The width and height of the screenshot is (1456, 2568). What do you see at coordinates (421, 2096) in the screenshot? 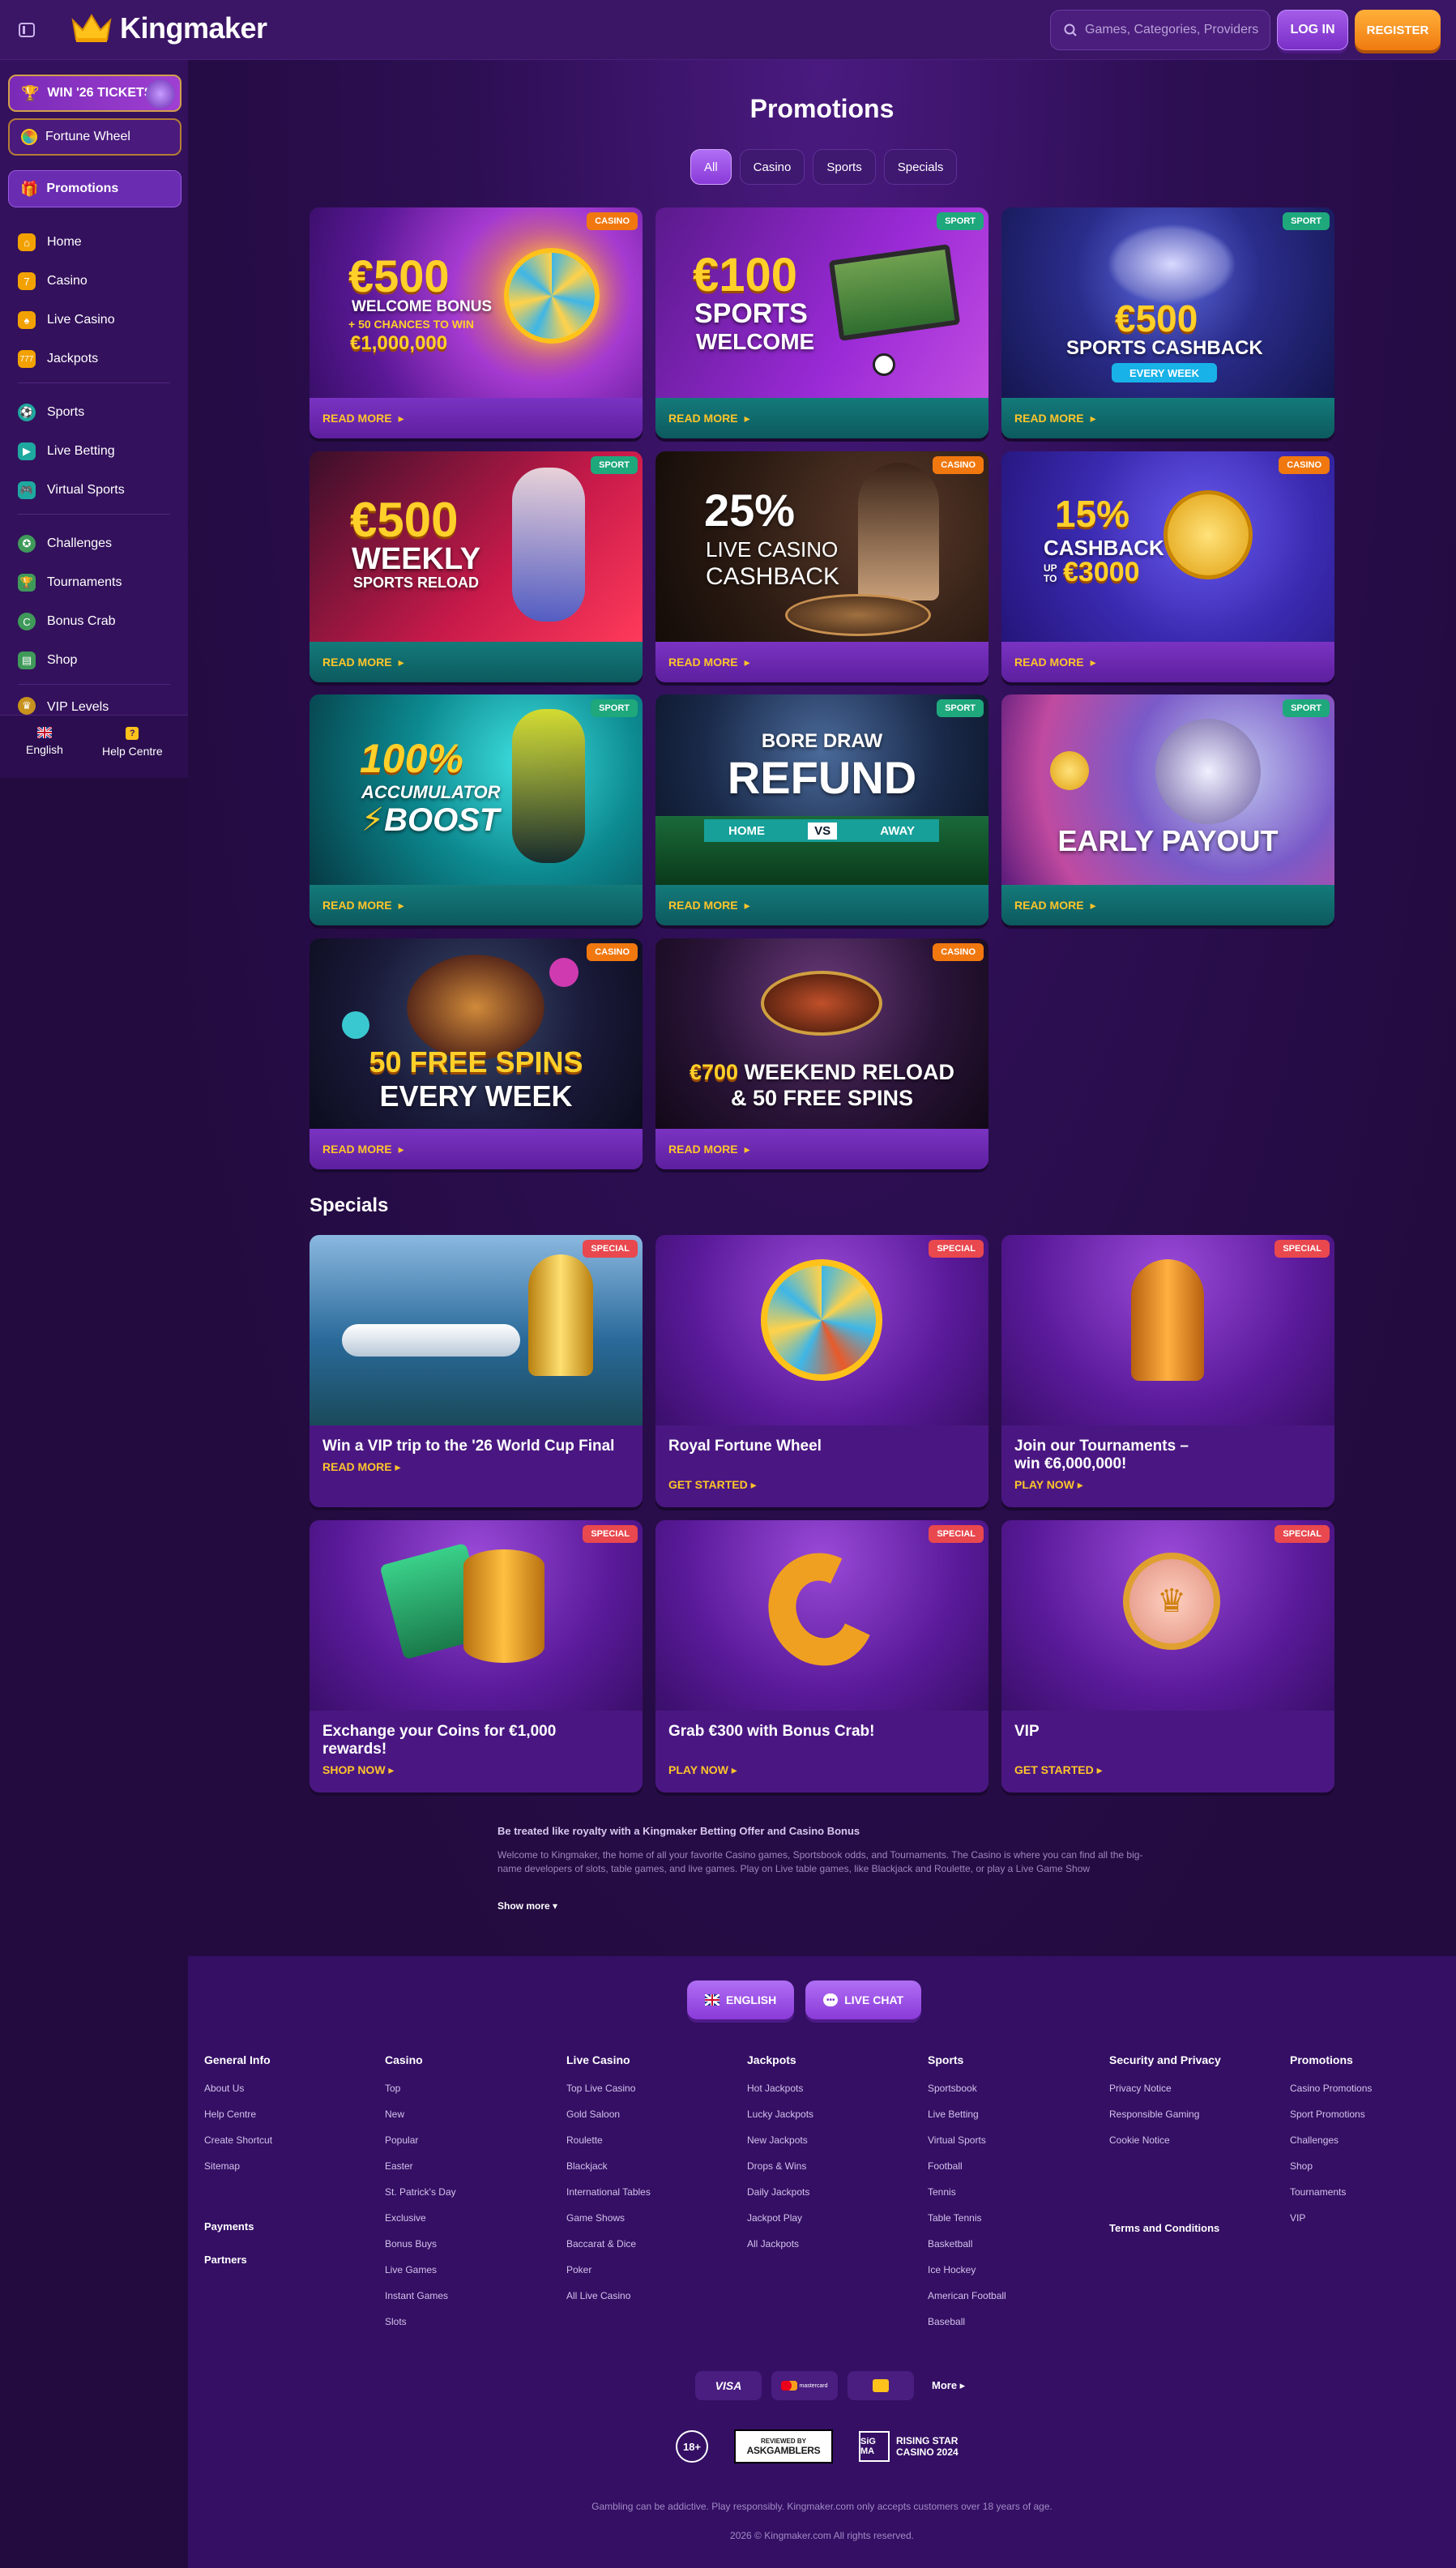
I see `footer-link: Top` at bounding box center [421, 2096].